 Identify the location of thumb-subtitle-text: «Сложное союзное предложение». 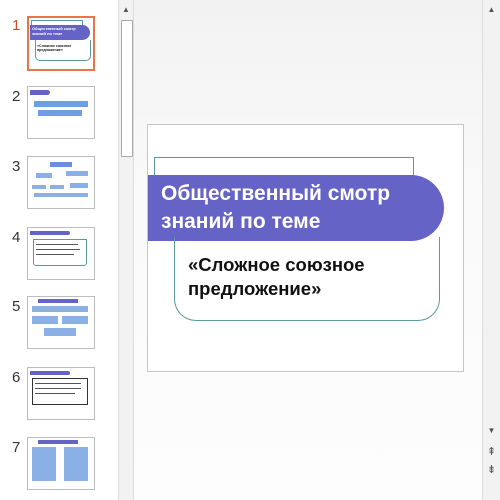
(54, 48).